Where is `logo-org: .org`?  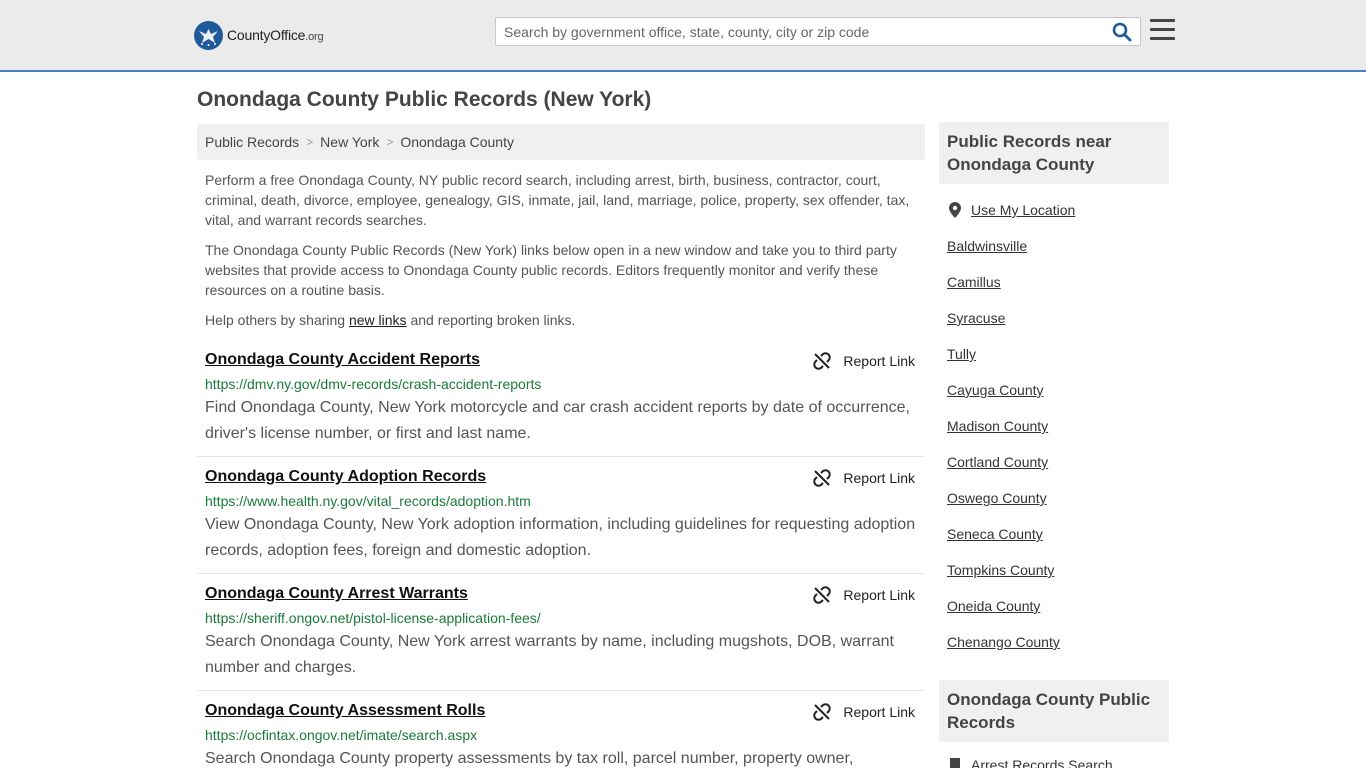 logo-org: .org is located at coordinates (314, 37).